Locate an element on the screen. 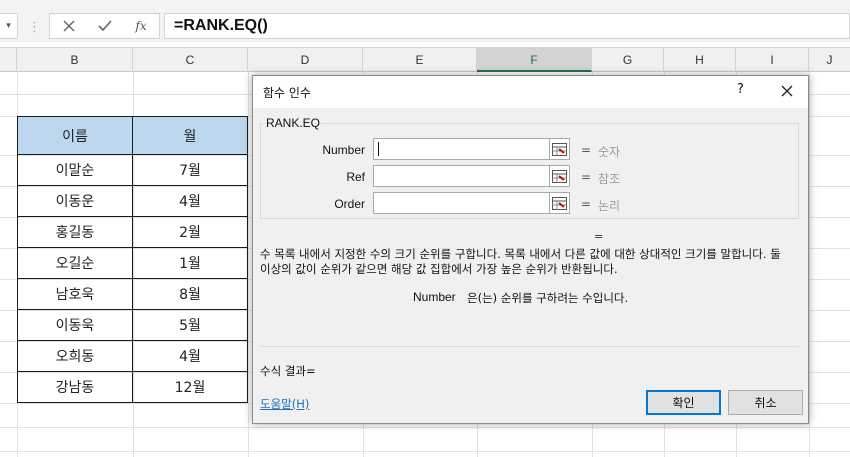 This screenshot has height=457, width=850. name-cell: 남호욱 is located at coordinates (75, 294).